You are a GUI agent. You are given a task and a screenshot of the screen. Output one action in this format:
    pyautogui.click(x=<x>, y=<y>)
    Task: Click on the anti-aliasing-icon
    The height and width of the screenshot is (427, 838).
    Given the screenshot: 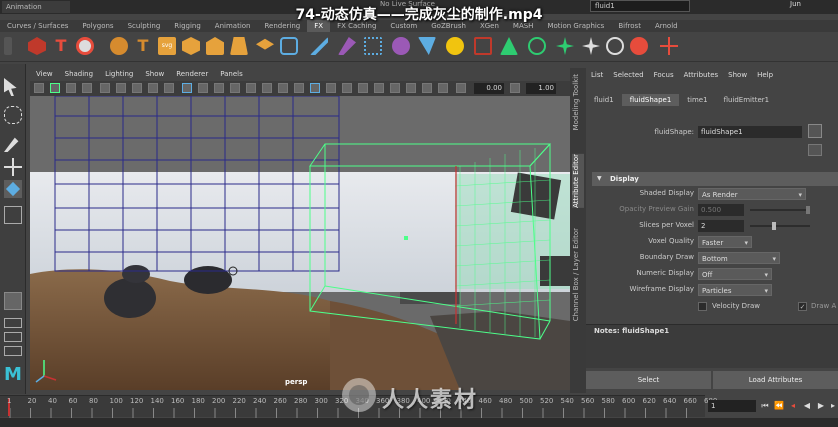 What is the action you would take?
    pyautogui.click(x=315, y=88)
    